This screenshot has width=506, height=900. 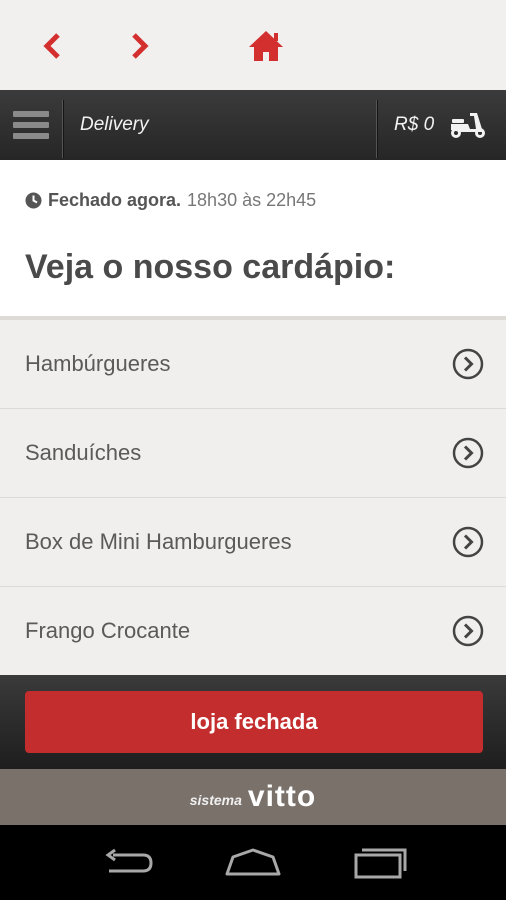 I want to click on brand-footer: sistema vitto, so click(x=253, y=797).